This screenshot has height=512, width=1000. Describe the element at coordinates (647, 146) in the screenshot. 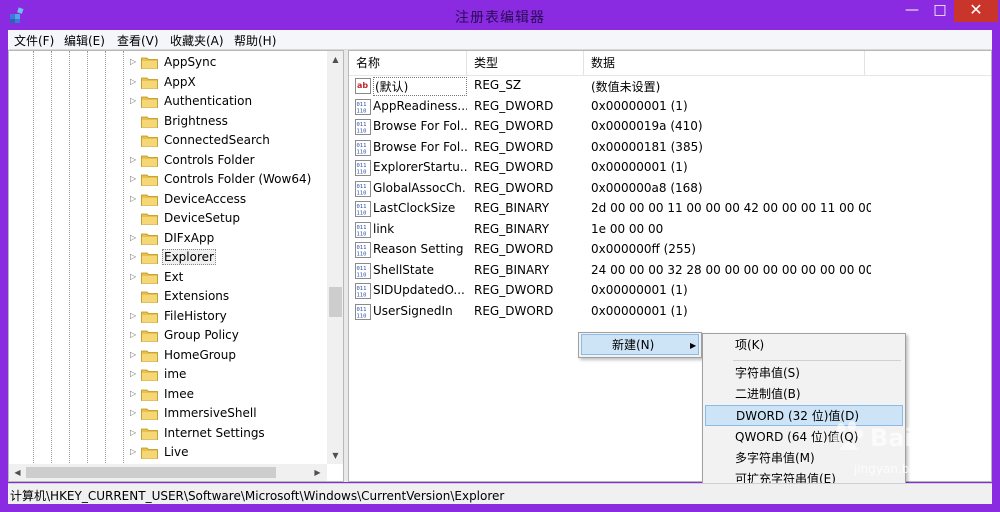

I see `value-data: 0x00000181 (385)` at that location.